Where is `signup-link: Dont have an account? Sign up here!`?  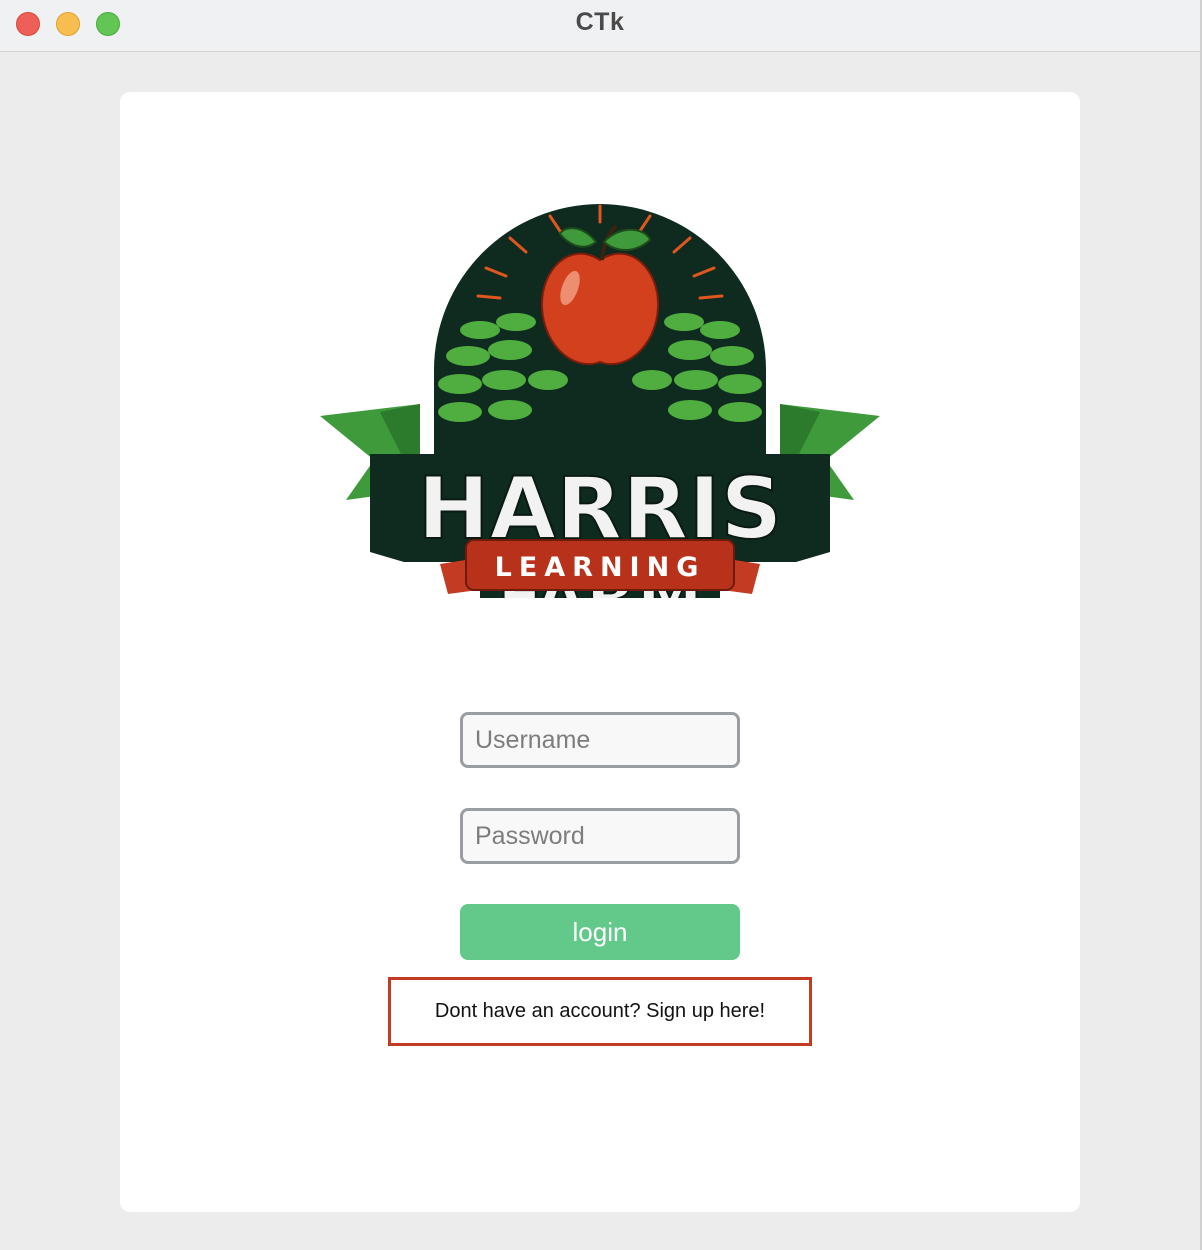
signup-link: Dont have an account? Sign up here! is located at coordinates (600, 1011).